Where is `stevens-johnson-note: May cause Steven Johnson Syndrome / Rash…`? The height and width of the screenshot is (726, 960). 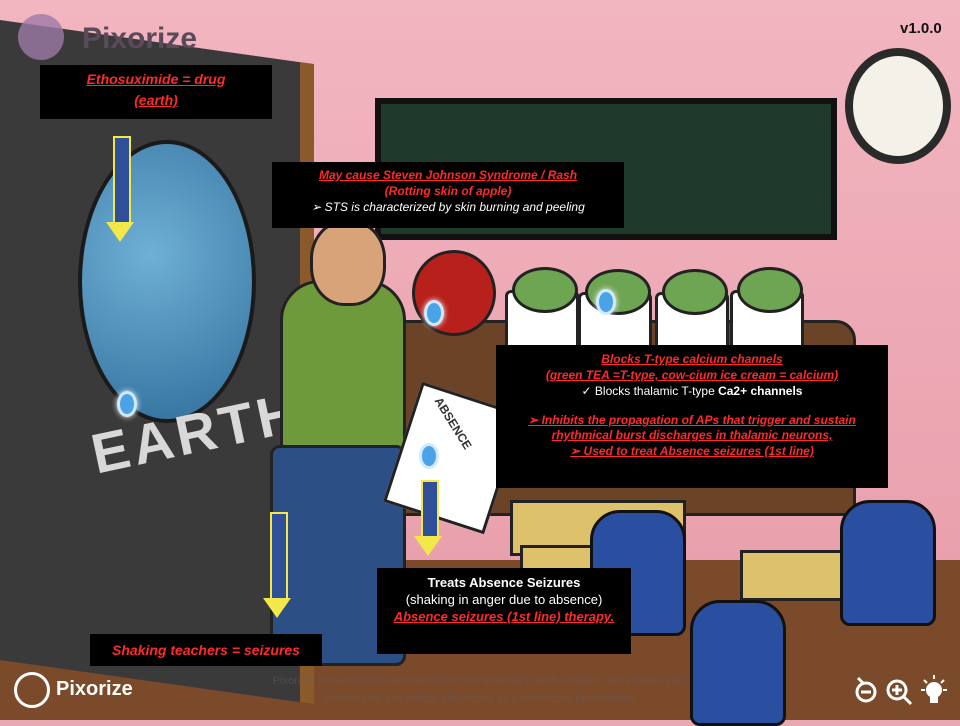 stevens-johnson-note: May cause Steven Johnson Syndrome / Rash… is located at coordinates (448, 195).